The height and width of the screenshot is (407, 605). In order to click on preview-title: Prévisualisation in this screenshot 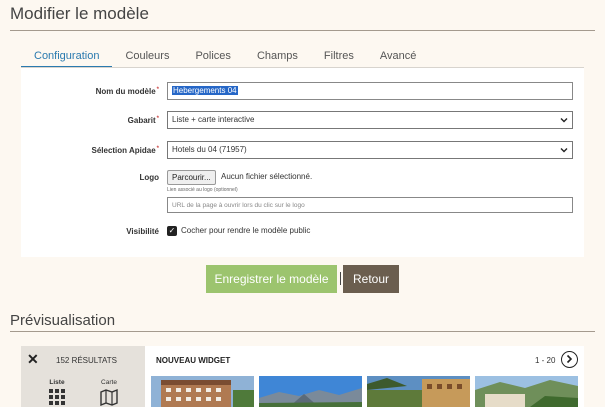, I will do `click(63, 320)`.